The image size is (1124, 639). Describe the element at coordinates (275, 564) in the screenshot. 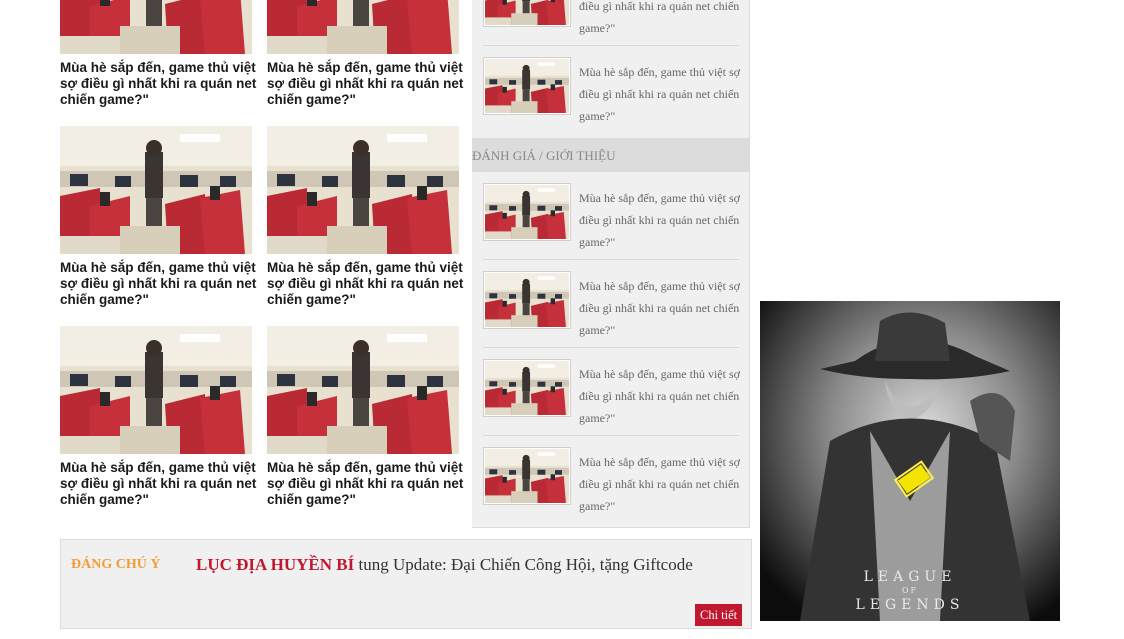

I see `notice-highlight: LỤC ĐỊA HUYỀN BÍ` at that location.